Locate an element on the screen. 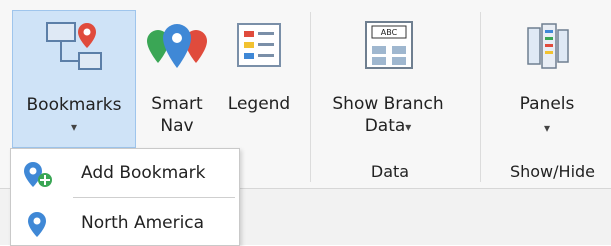  menu-item-label: Add Bookmark is located at coordinates (143, 173).